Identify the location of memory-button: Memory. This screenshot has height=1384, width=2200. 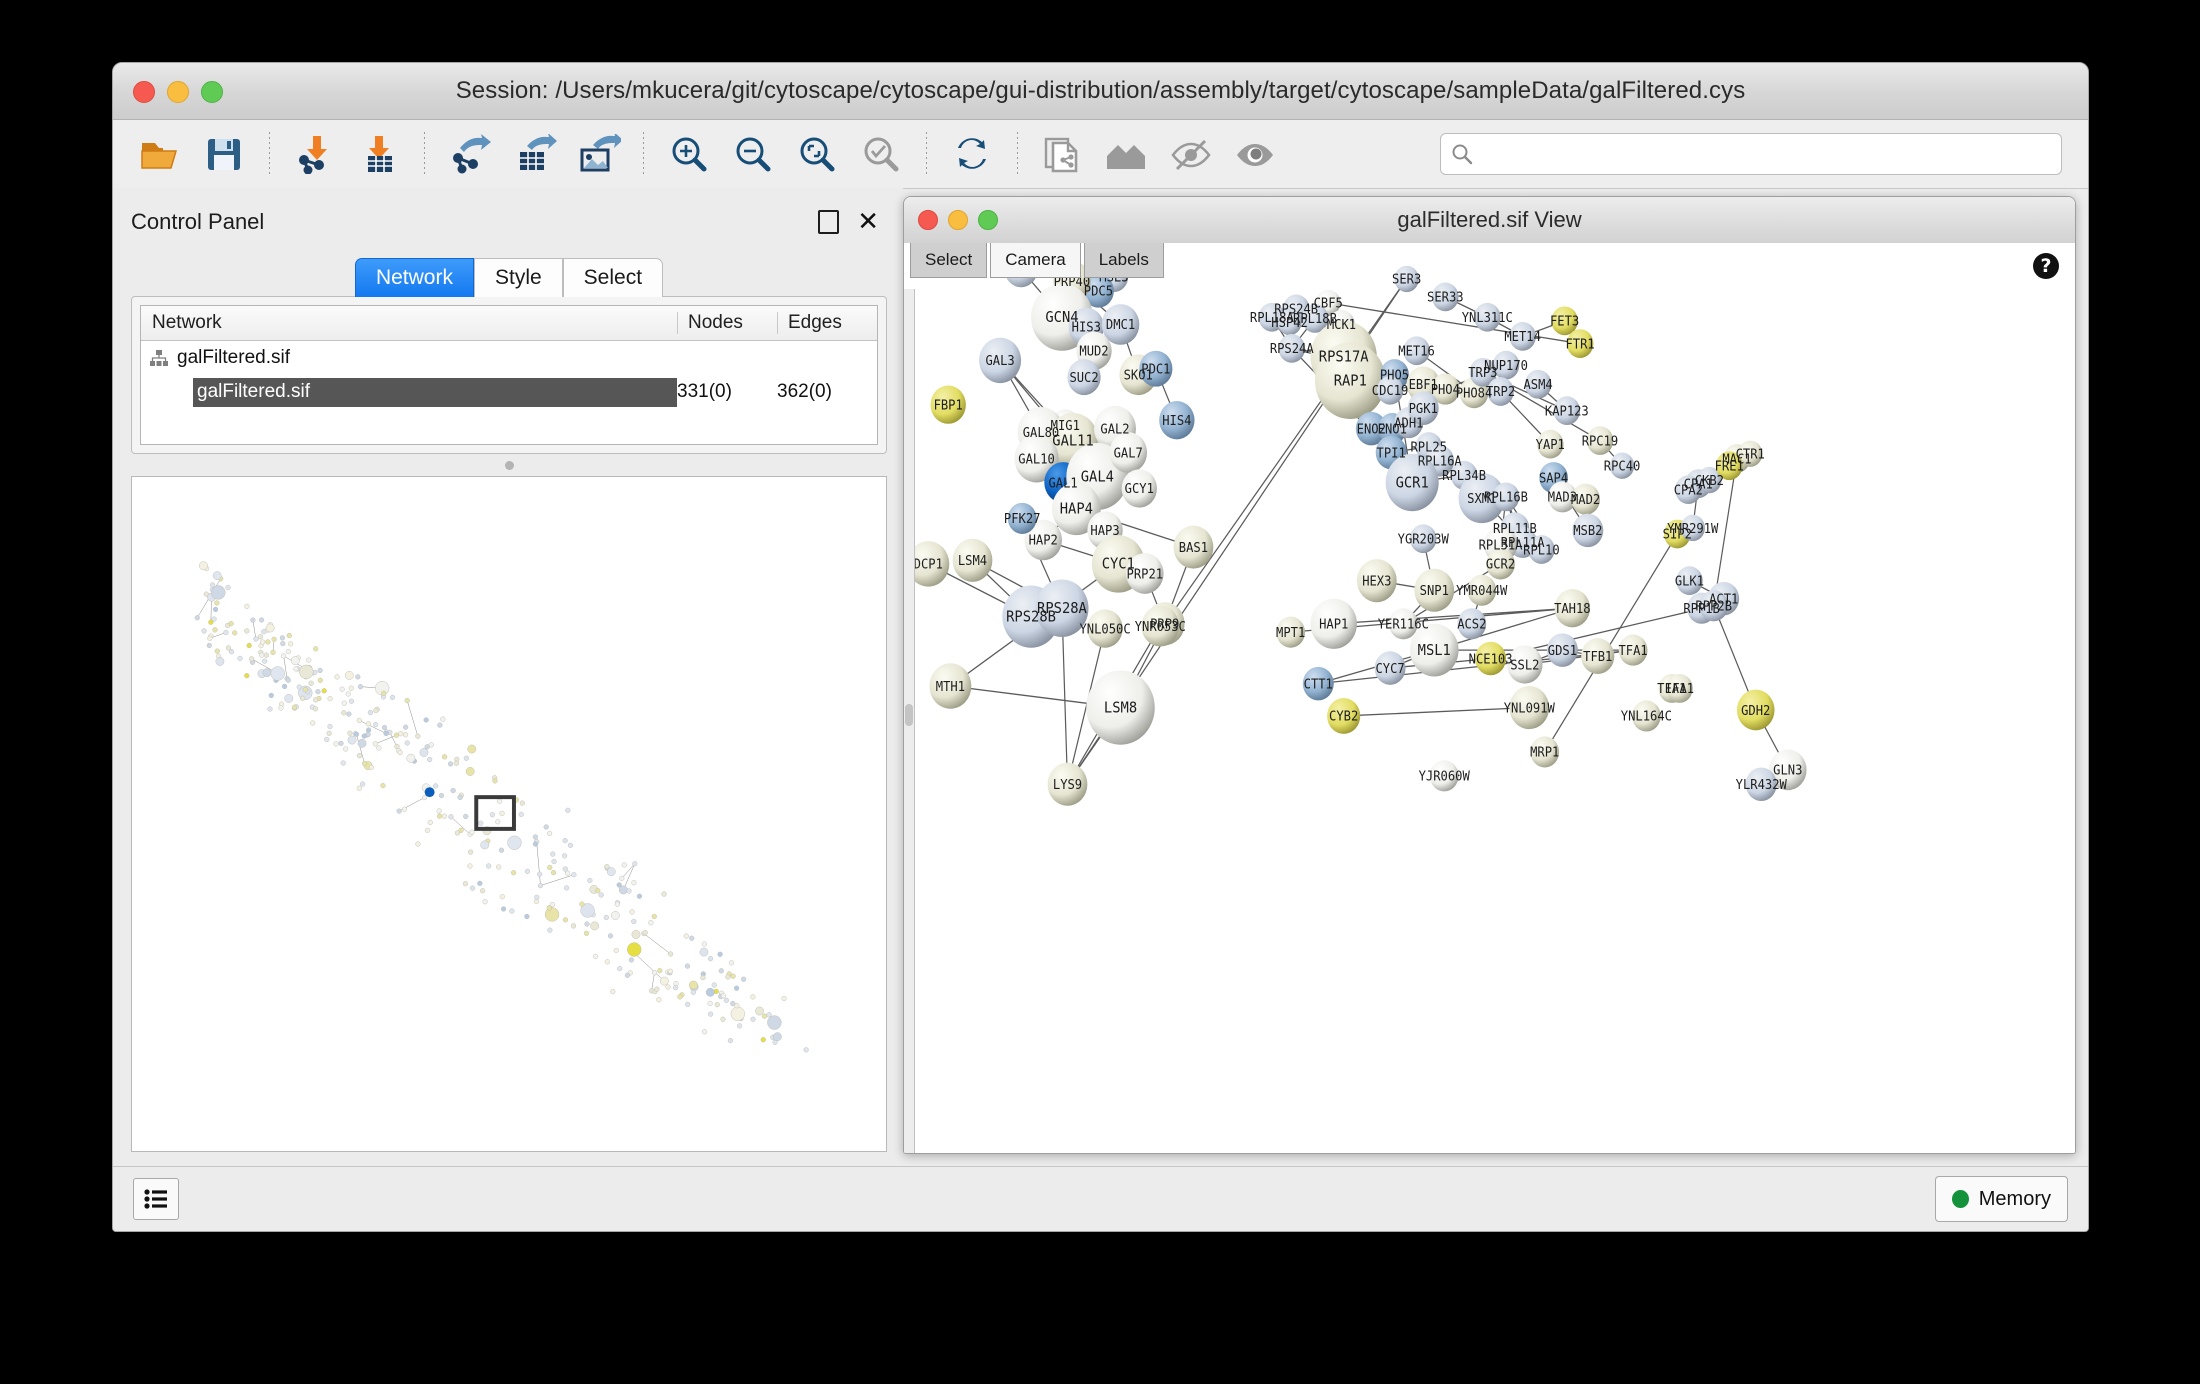
(2001, 1199).